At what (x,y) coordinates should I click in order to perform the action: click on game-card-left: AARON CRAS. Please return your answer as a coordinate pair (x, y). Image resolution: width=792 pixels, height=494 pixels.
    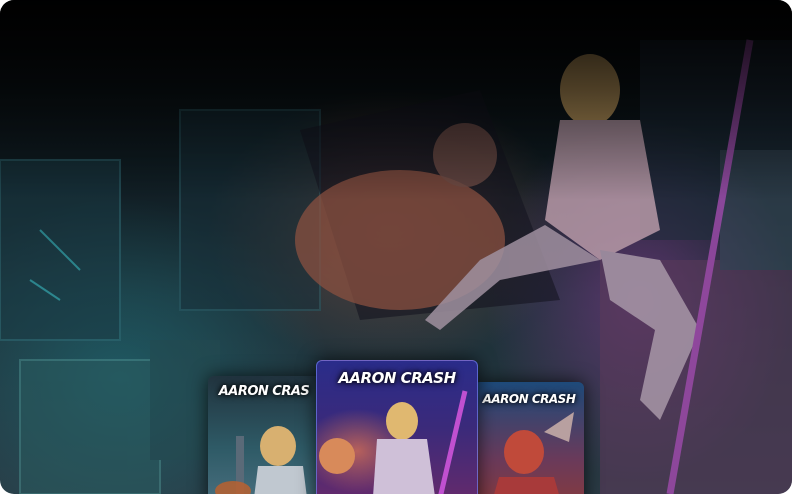
    Looking at the image, I should click on (264, 435).